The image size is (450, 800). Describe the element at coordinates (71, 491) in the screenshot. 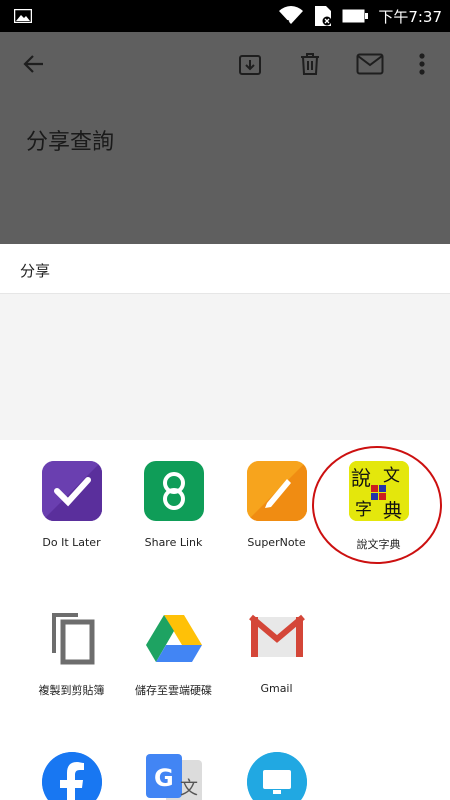

I see `do-it-later-icon` at that location.